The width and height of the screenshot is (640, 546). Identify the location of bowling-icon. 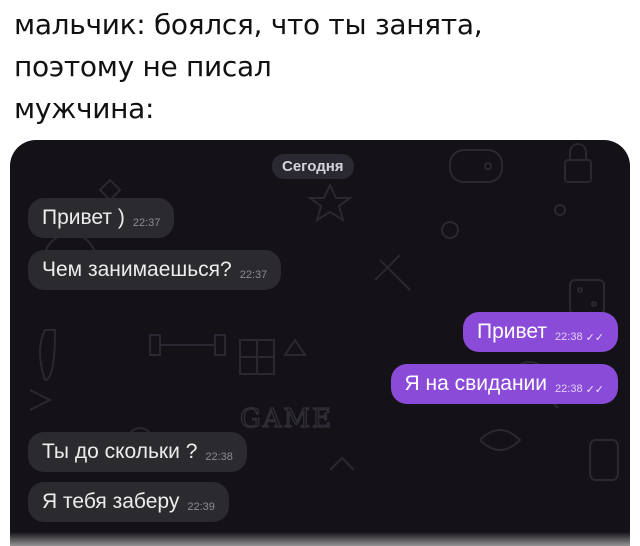
(48, 355).